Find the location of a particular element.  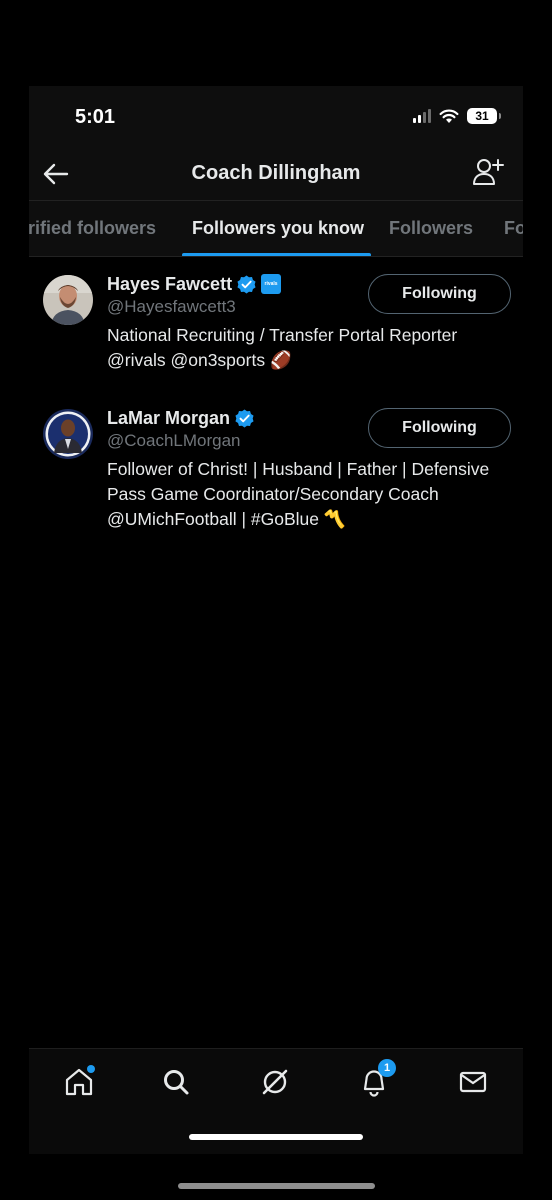

search-icon is located at coordinates (176, 1082).